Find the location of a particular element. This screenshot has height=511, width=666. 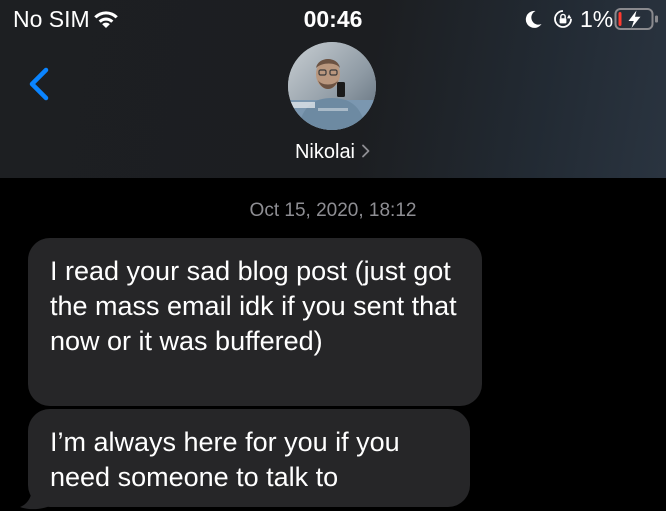

battery-charging-icon is located at coordinates (636, 19).